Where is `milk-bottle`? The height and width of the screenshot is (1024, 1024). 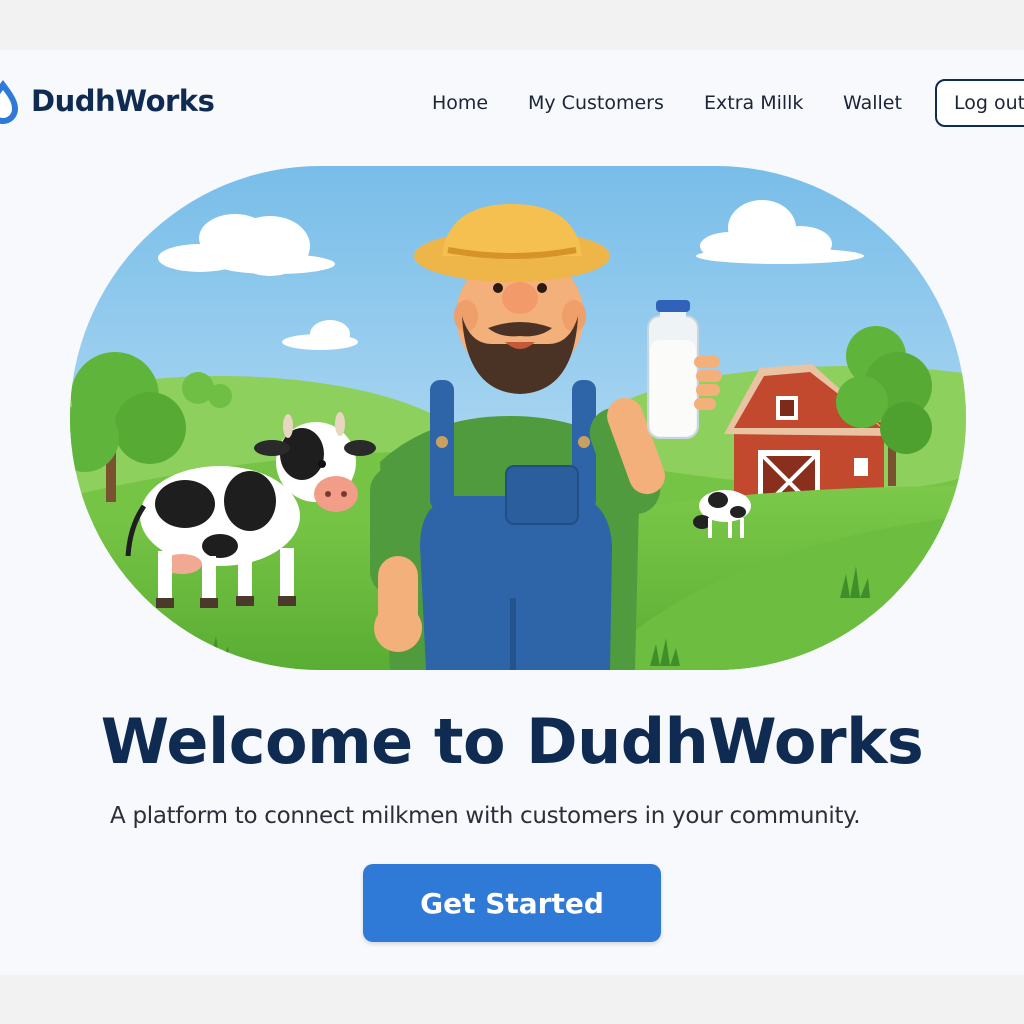 milk-bottle is located at coordinates (673, 369).